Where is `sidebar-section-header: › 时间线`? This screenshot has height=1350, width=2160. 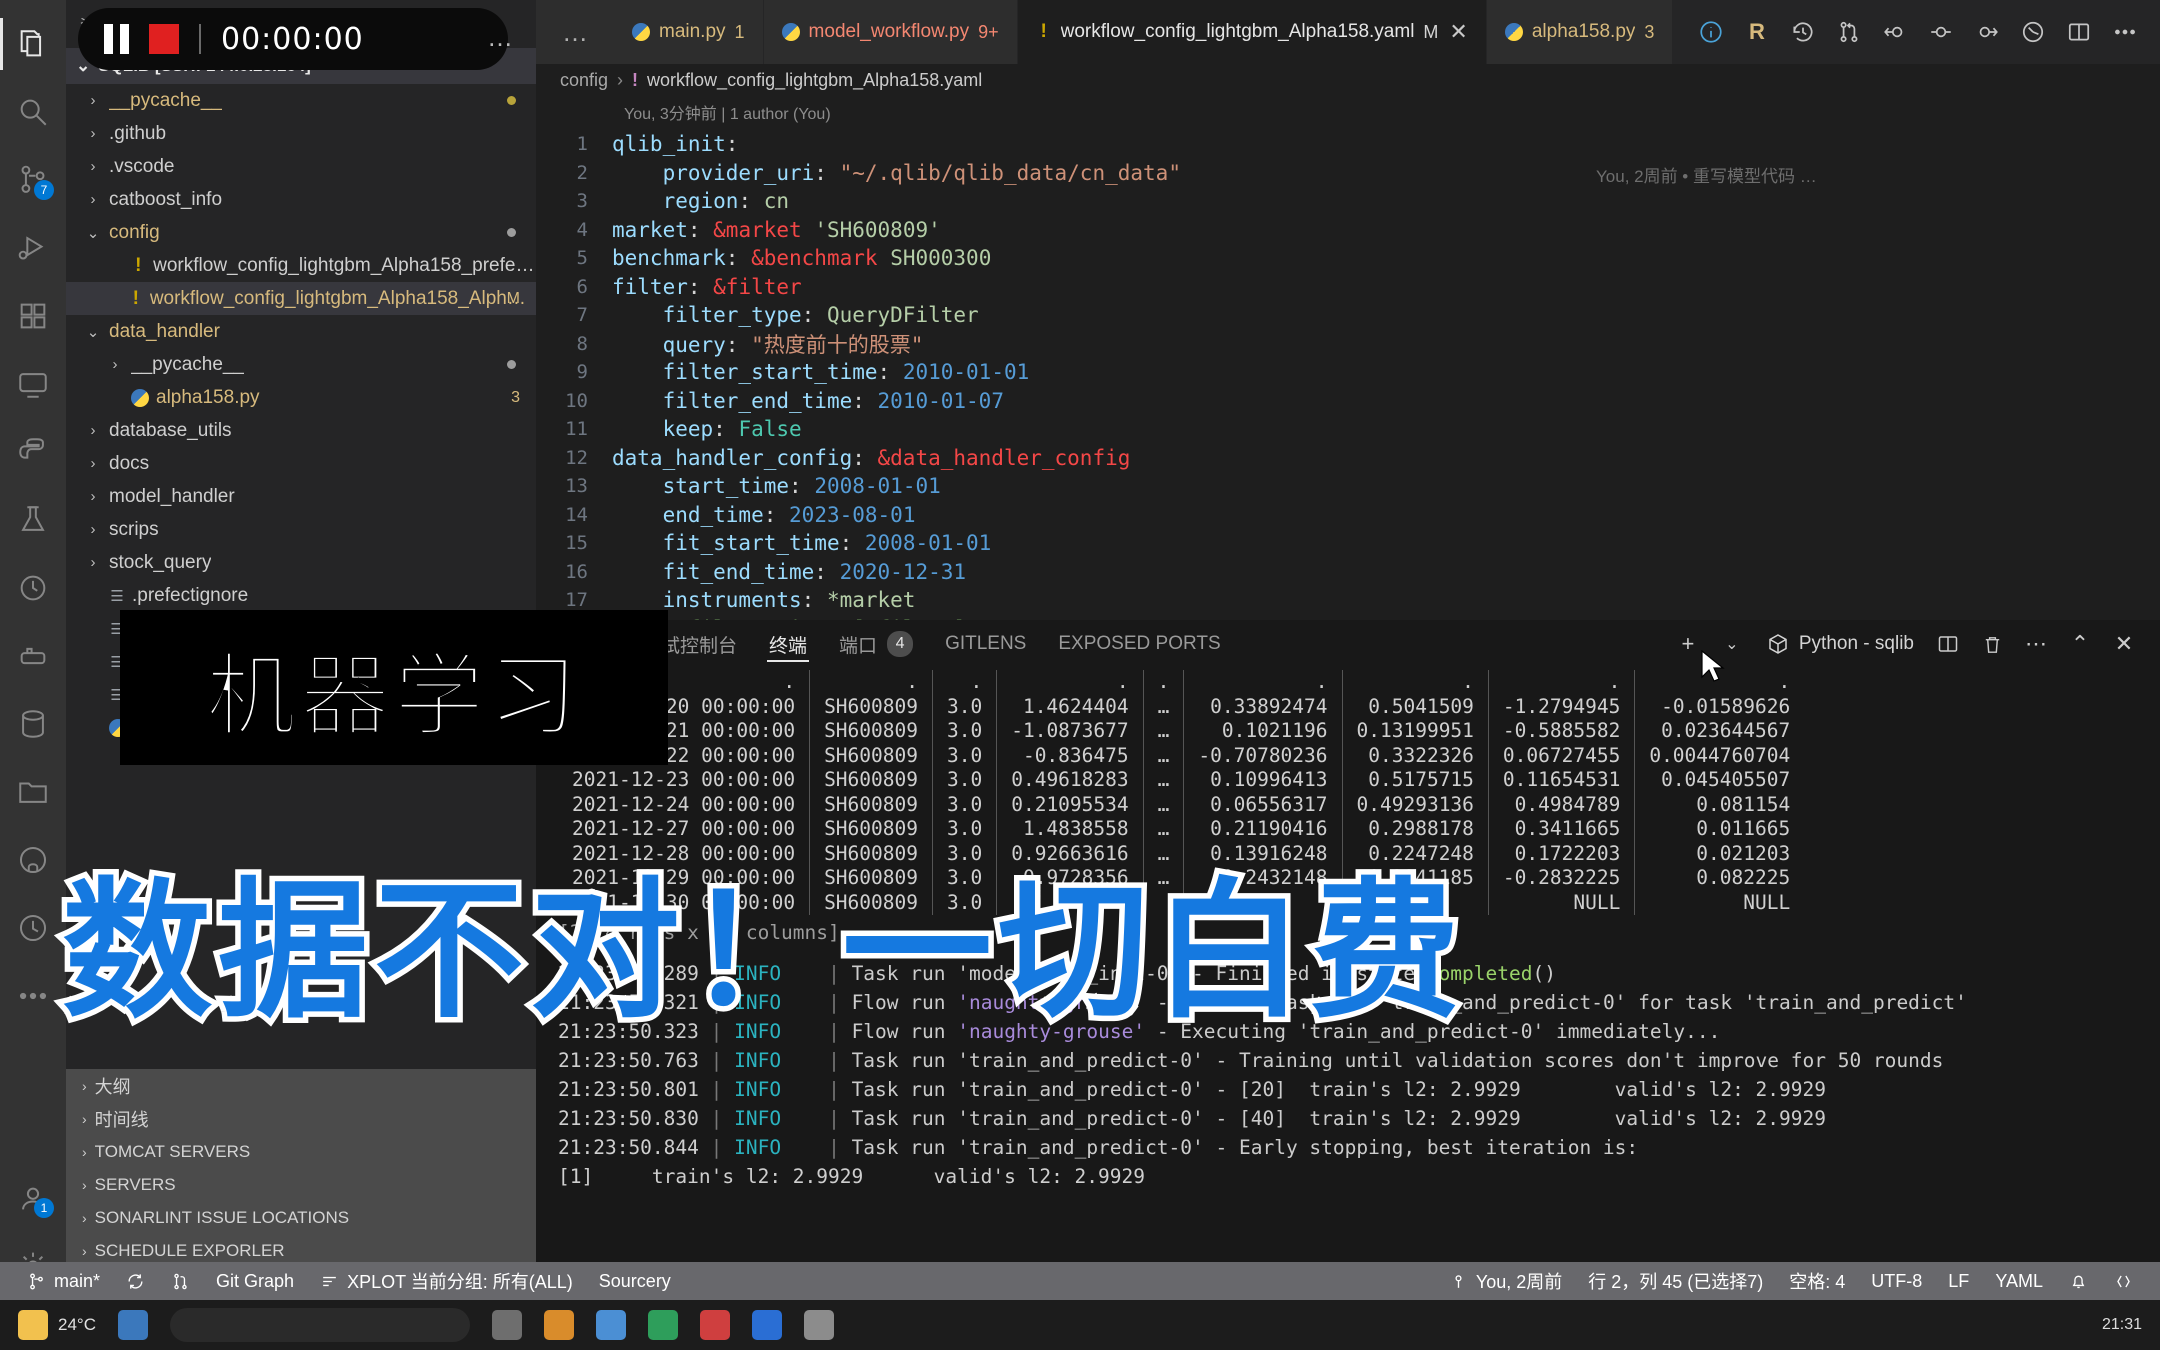 sidebar-section-header: › 时间线 is located at coordinates (301, 1118).